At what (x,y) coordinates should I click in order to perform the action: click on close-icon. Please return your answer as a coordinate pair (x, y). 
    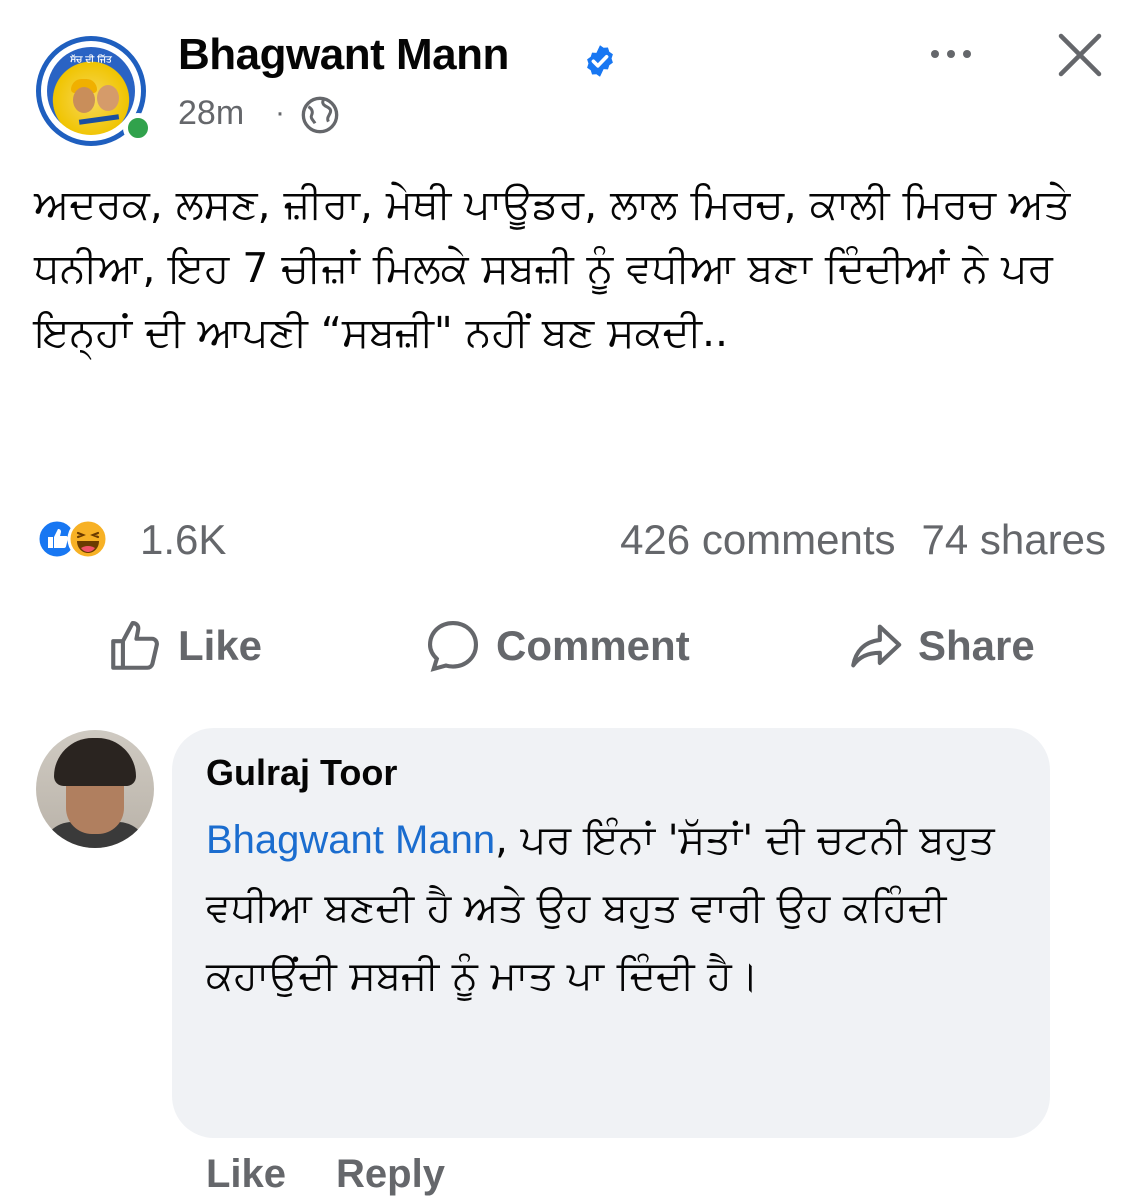
    Looking at the image, I should click on (1080, 55).